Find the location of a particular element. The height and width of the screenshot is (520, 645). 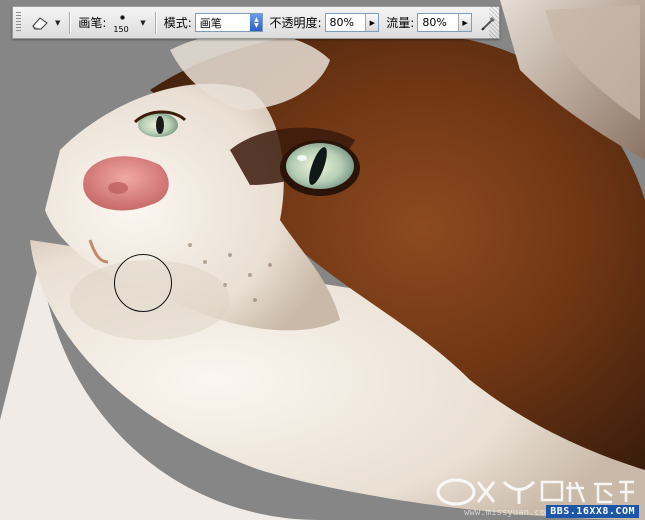

watermark-url: BBS.16XX8.COM is located at coordinates (592, 511).